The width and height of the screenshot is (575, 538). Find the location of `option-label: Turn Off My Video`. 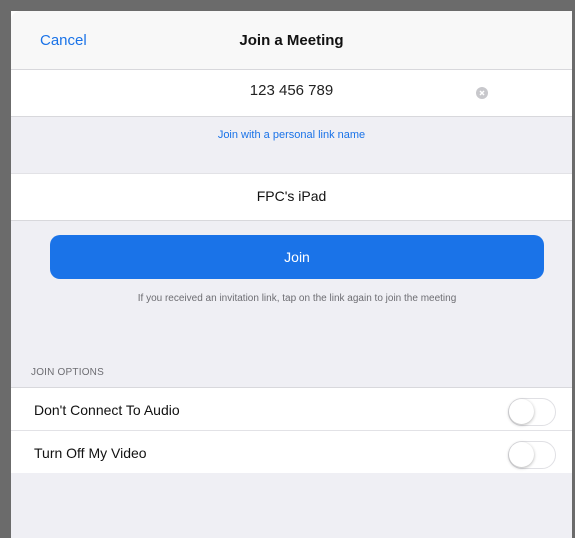

option-label: Turn Off My Video is located at coordinates (90, 453).